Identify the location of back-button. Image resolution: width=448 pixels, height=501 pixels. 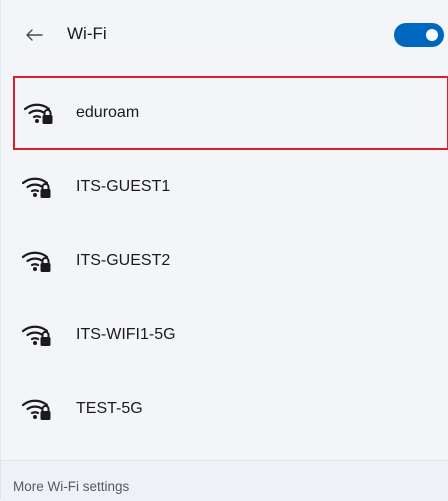
(35, 35).